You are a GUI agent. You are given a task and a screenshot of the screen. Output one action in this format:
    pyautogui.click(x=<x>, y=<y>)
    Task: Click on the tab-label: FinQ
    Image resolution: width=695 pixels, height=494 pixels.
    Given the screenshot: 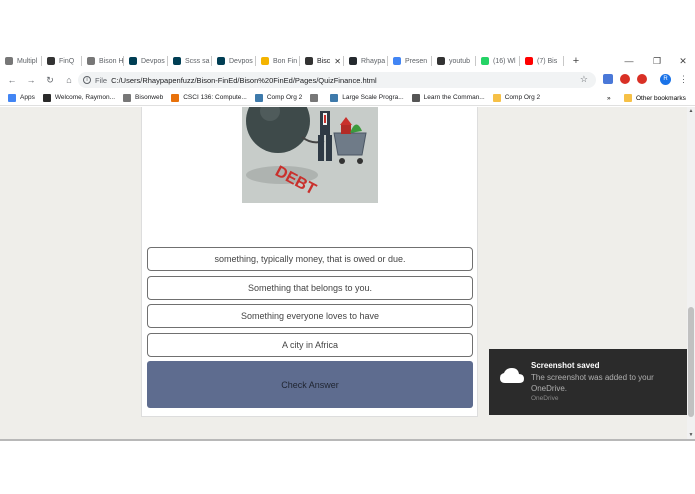 What is the action you would take?
    pyautogui.click(x=67, y=61)
    